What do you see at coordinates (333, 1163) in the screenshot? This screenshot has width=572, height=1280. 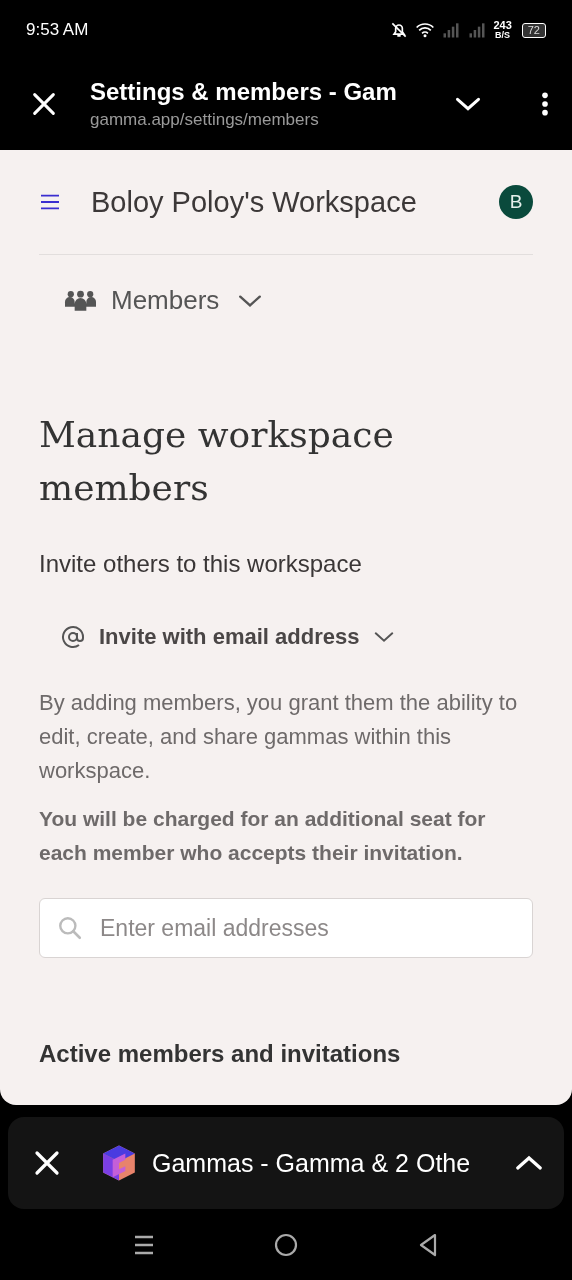 I see `tab-title: Gammas - Gamma & 2 Othe` at bounding box center [333, 1163].